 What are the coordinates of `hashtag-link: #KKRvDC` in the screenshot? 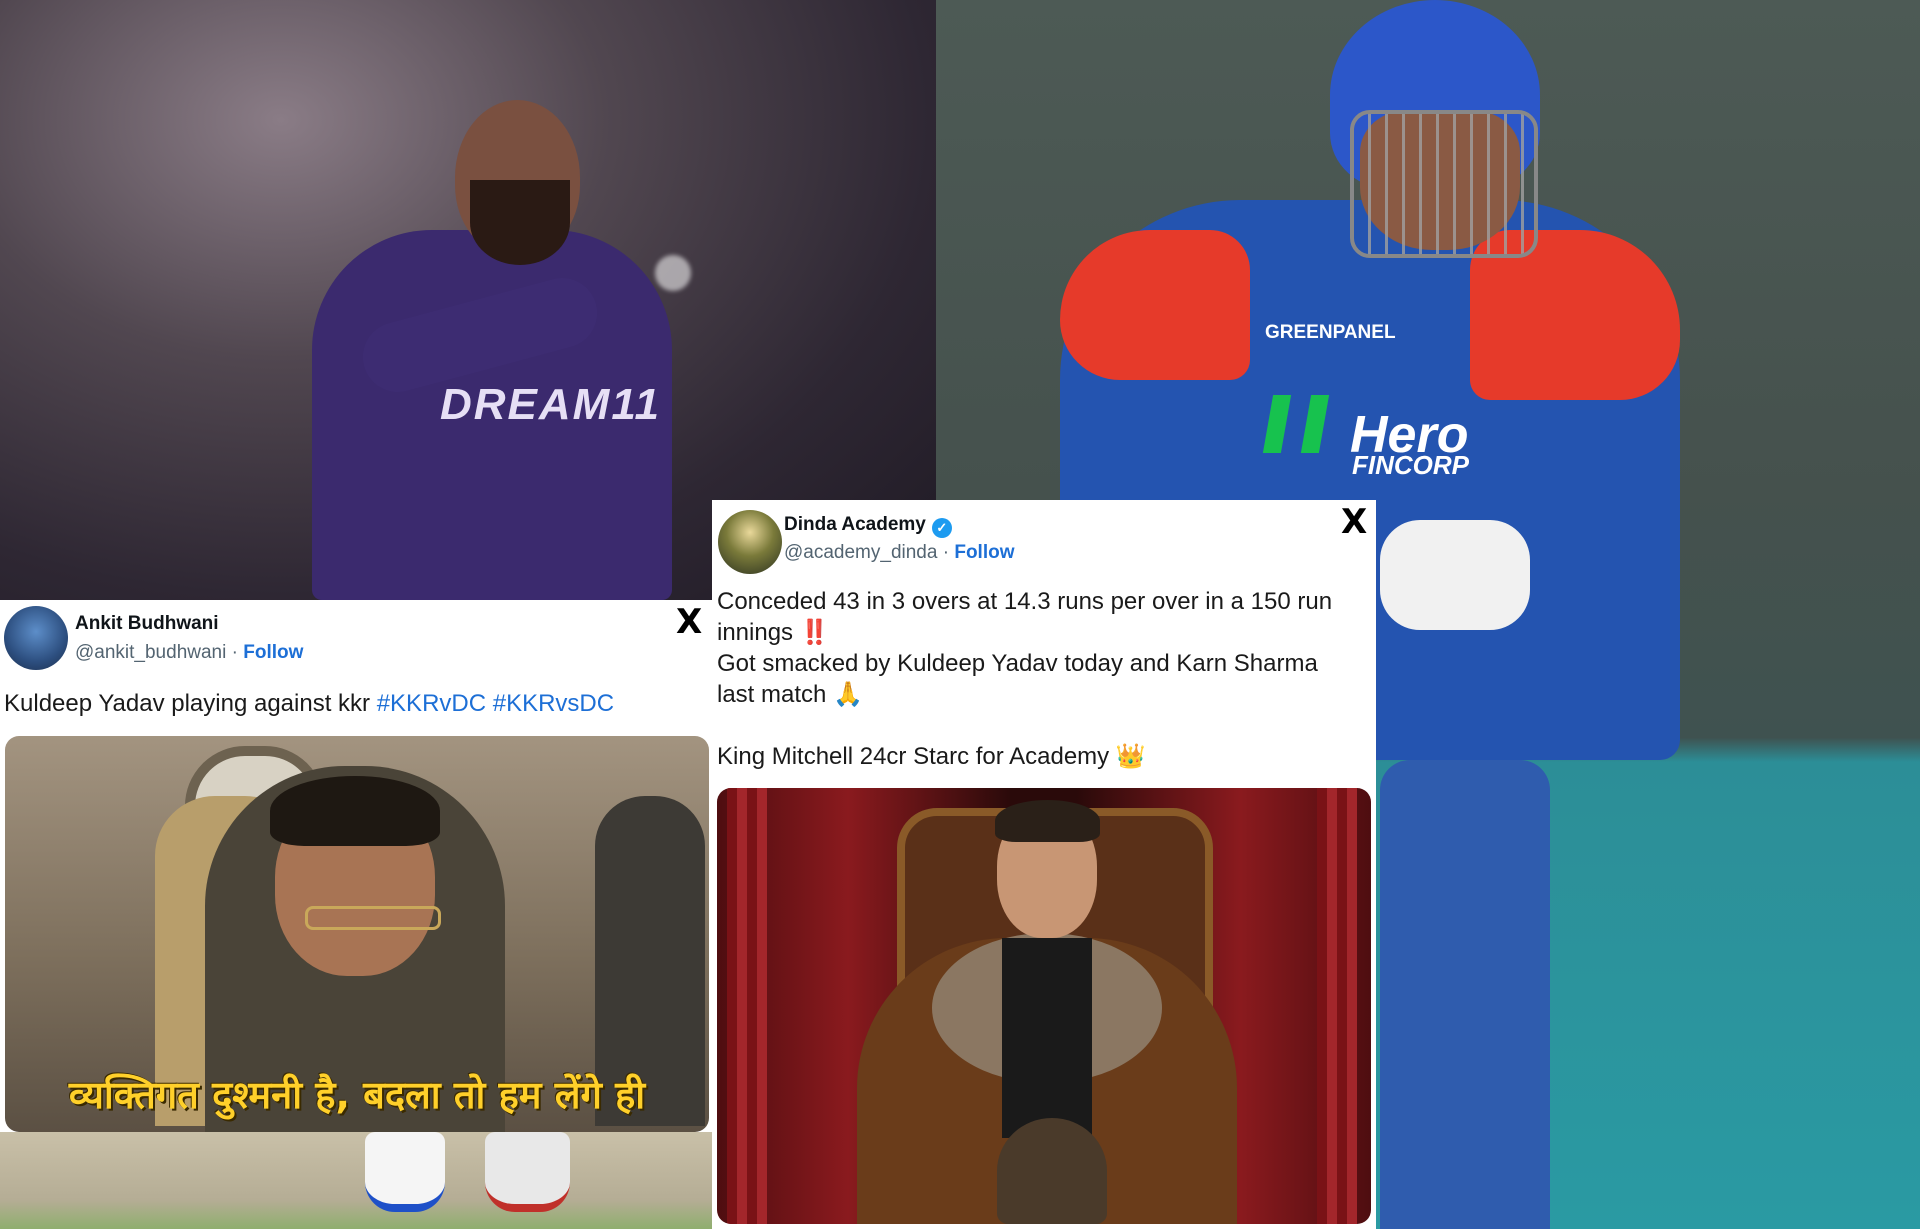 It's located at (431, 703).